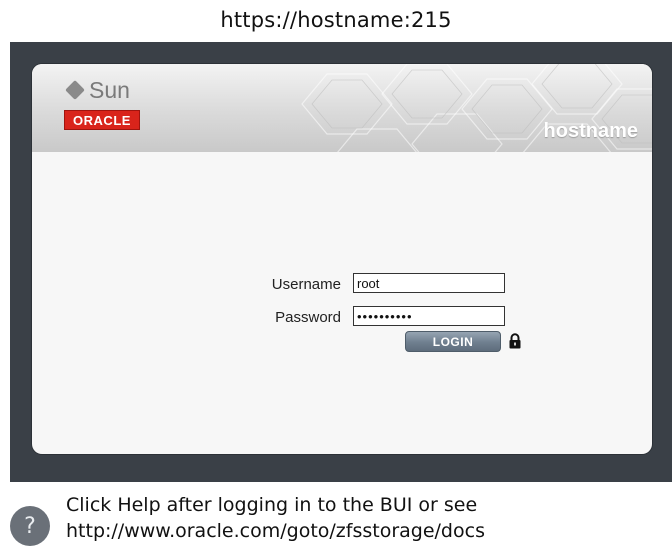  I want to click on url-caption: https://hostname:215, so click(336, 20).